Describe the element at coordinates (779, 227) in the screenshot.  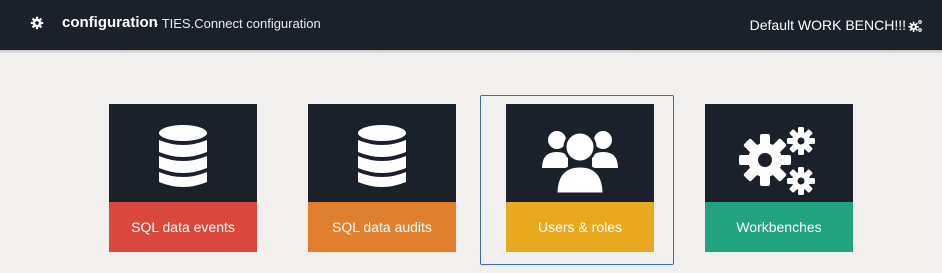
I see `tile-label: Workbenches` at that location.